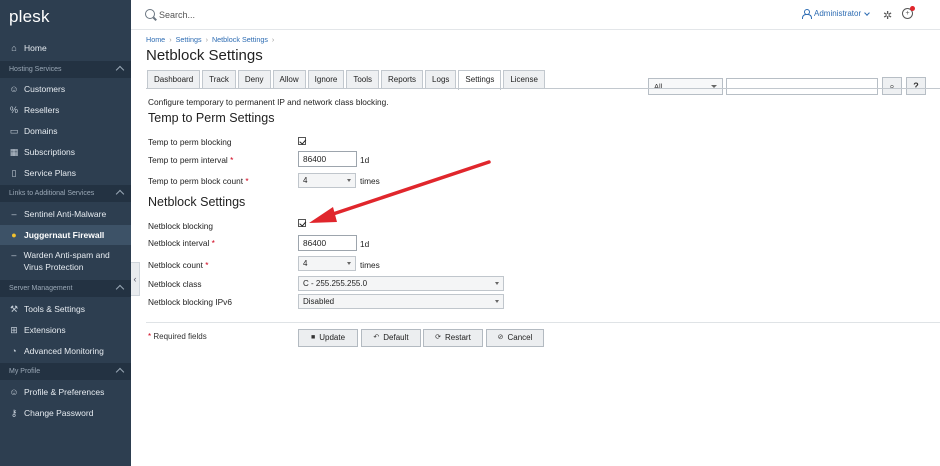  Describe the element at coordinates (65, 173) in the screenshot. I see `sidebar-item-service-plans: ▯ Service Plans` at that location.